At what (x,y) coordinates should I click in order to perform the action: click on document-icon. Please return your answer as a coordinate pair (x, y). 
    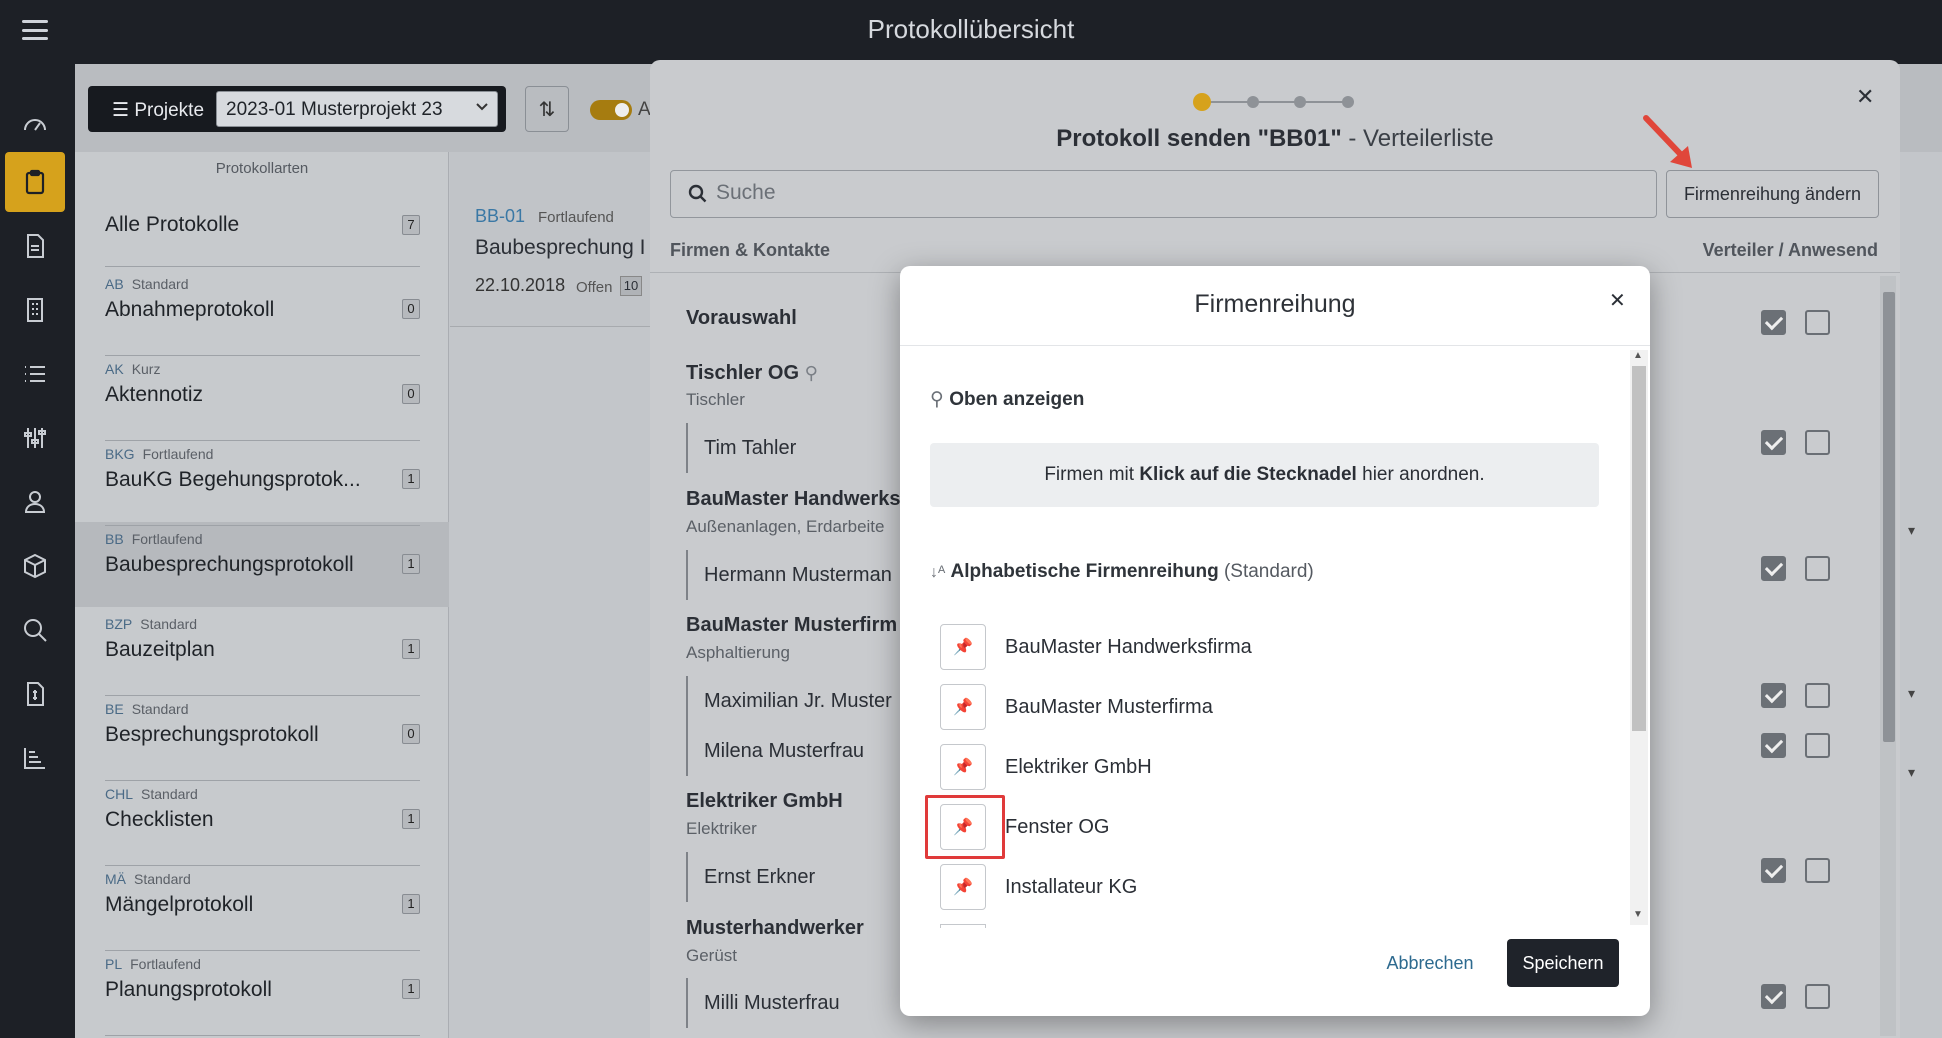
    Looking at the image, I should click on (35, 246).